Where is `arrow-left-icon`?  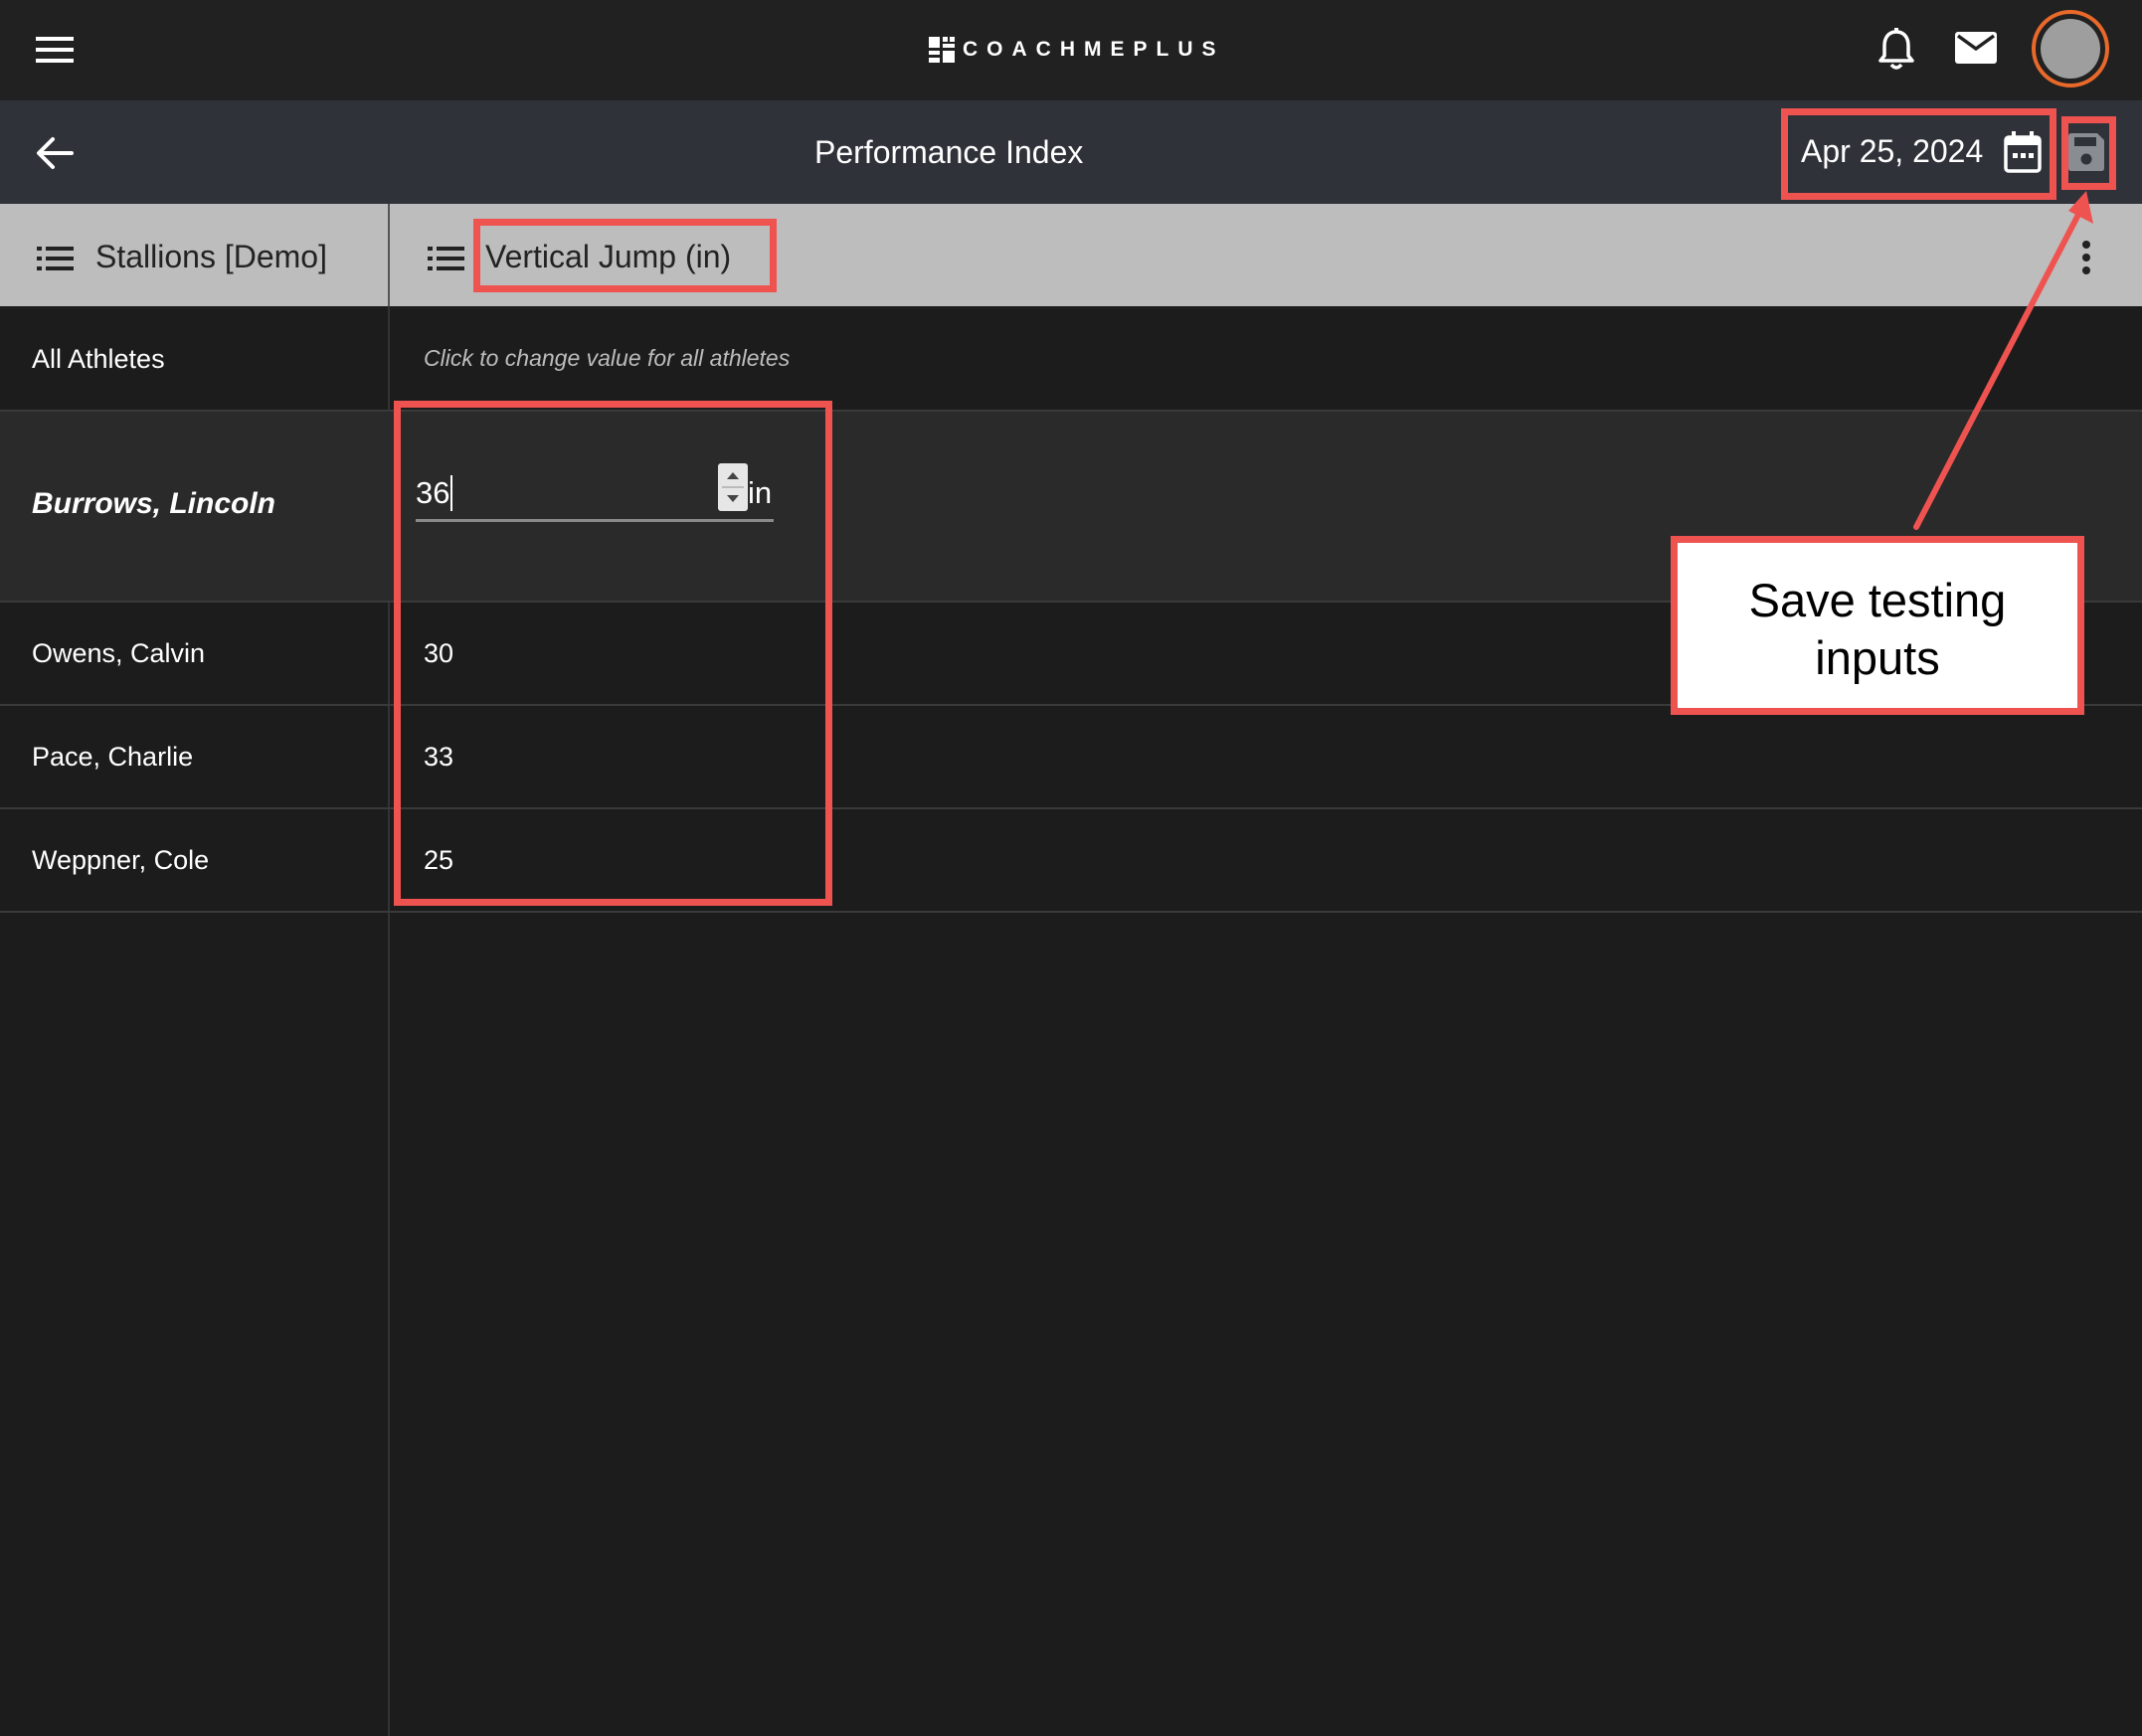 arrow-left-icon is located at coordinates (55, 153).